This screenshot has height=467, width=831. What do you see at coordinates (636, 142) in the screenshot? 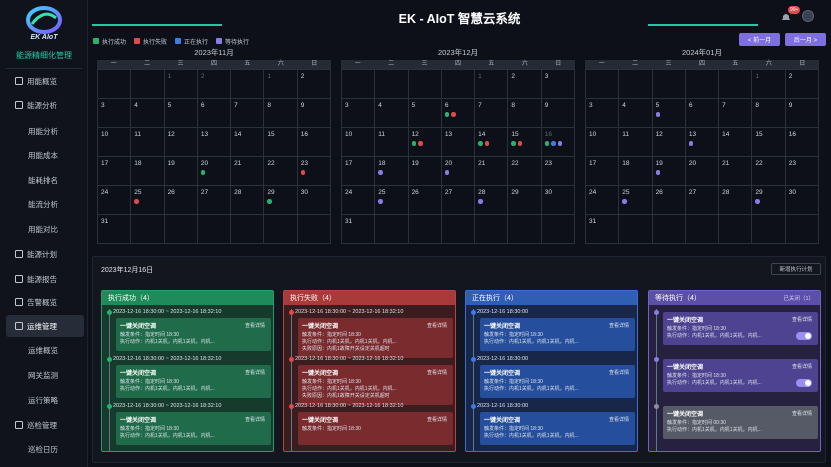
I see `calendar-day: 11` at bounding box center [636, 142].